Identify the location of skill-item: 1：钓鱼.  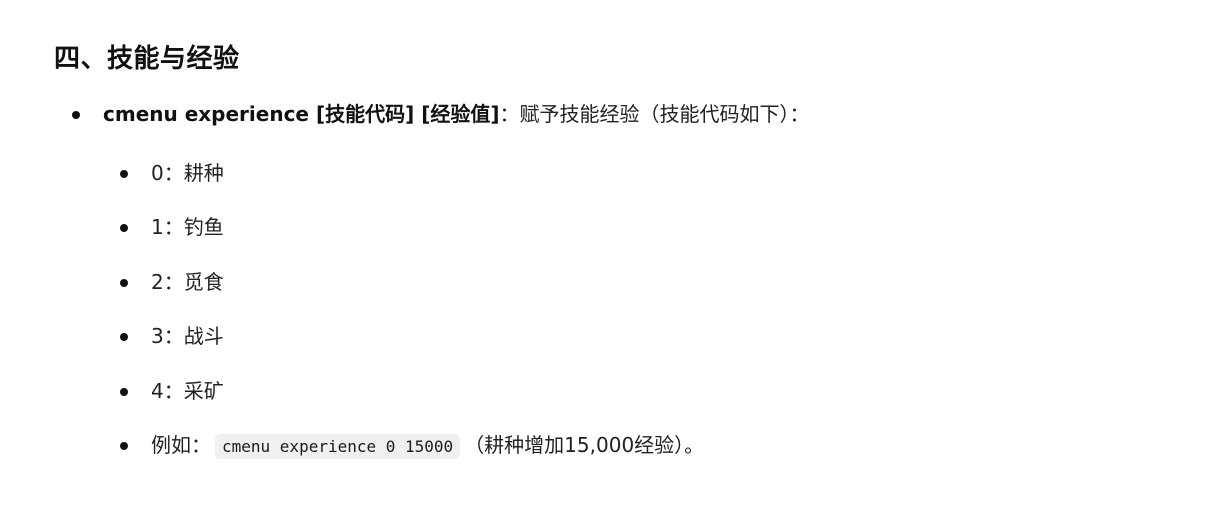
(411, 236).